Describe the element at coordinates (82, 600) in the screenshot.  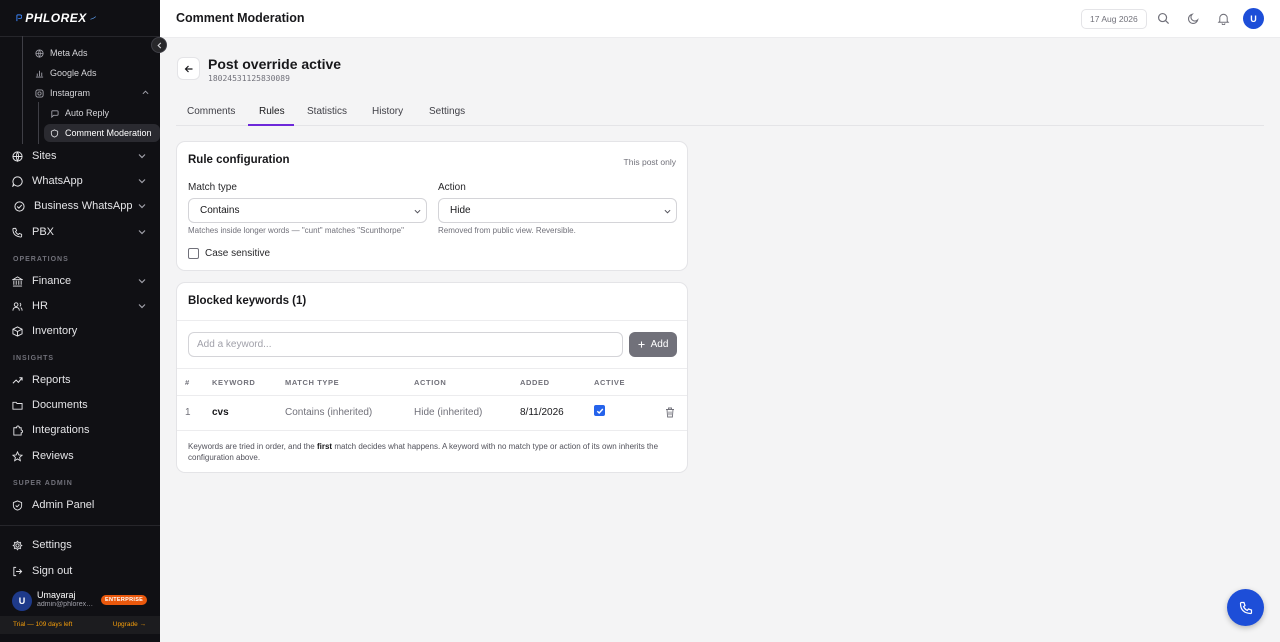
I see `user-profile: U Umayaraj admin@phlorex.com ENTERPRISE` at that location.